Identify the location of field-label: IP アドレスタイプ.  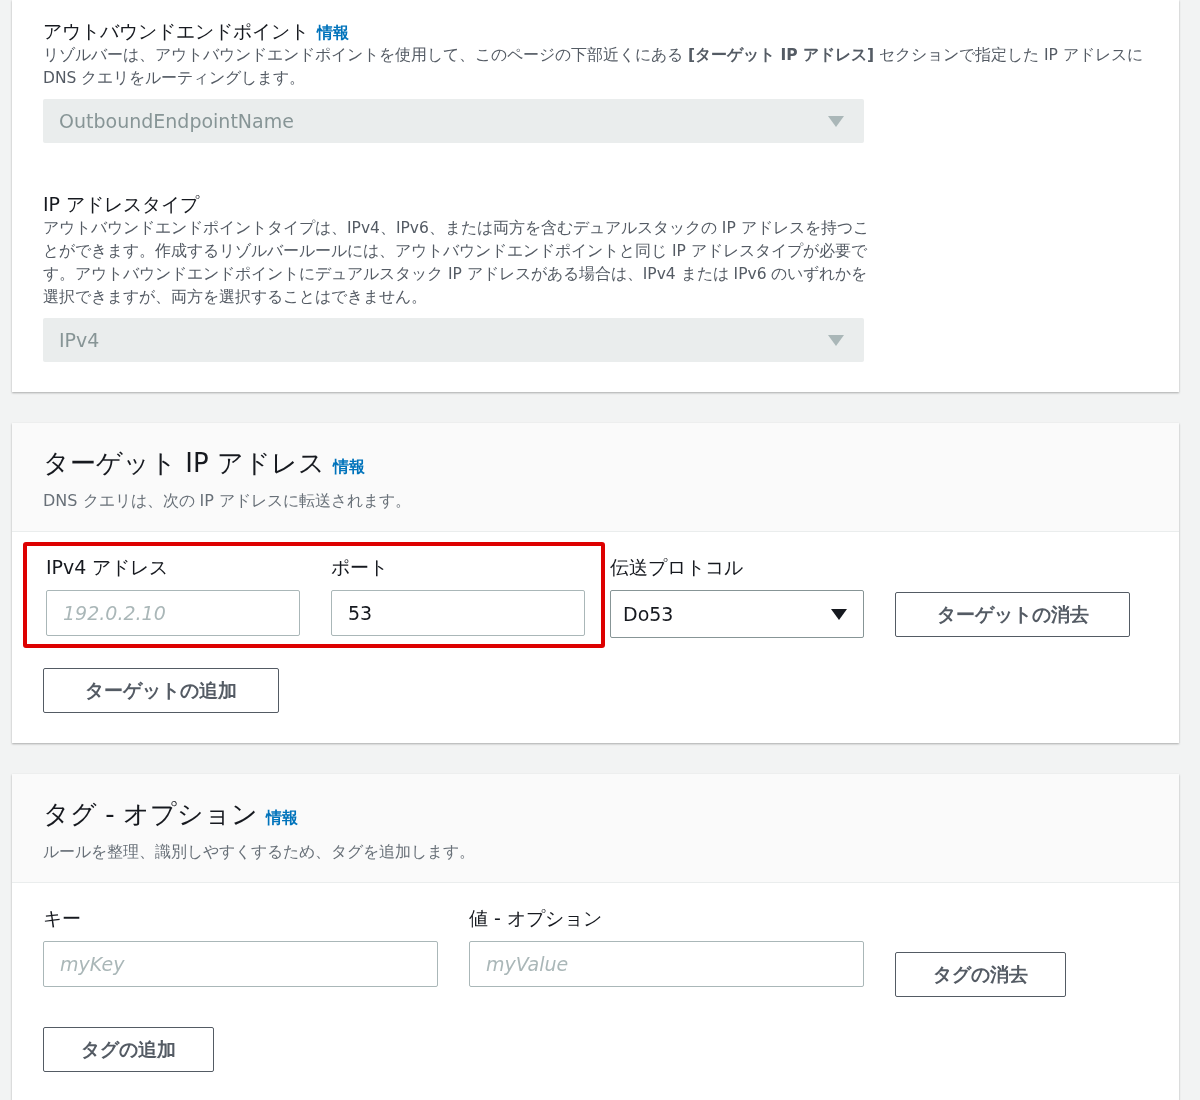
(121, 204).